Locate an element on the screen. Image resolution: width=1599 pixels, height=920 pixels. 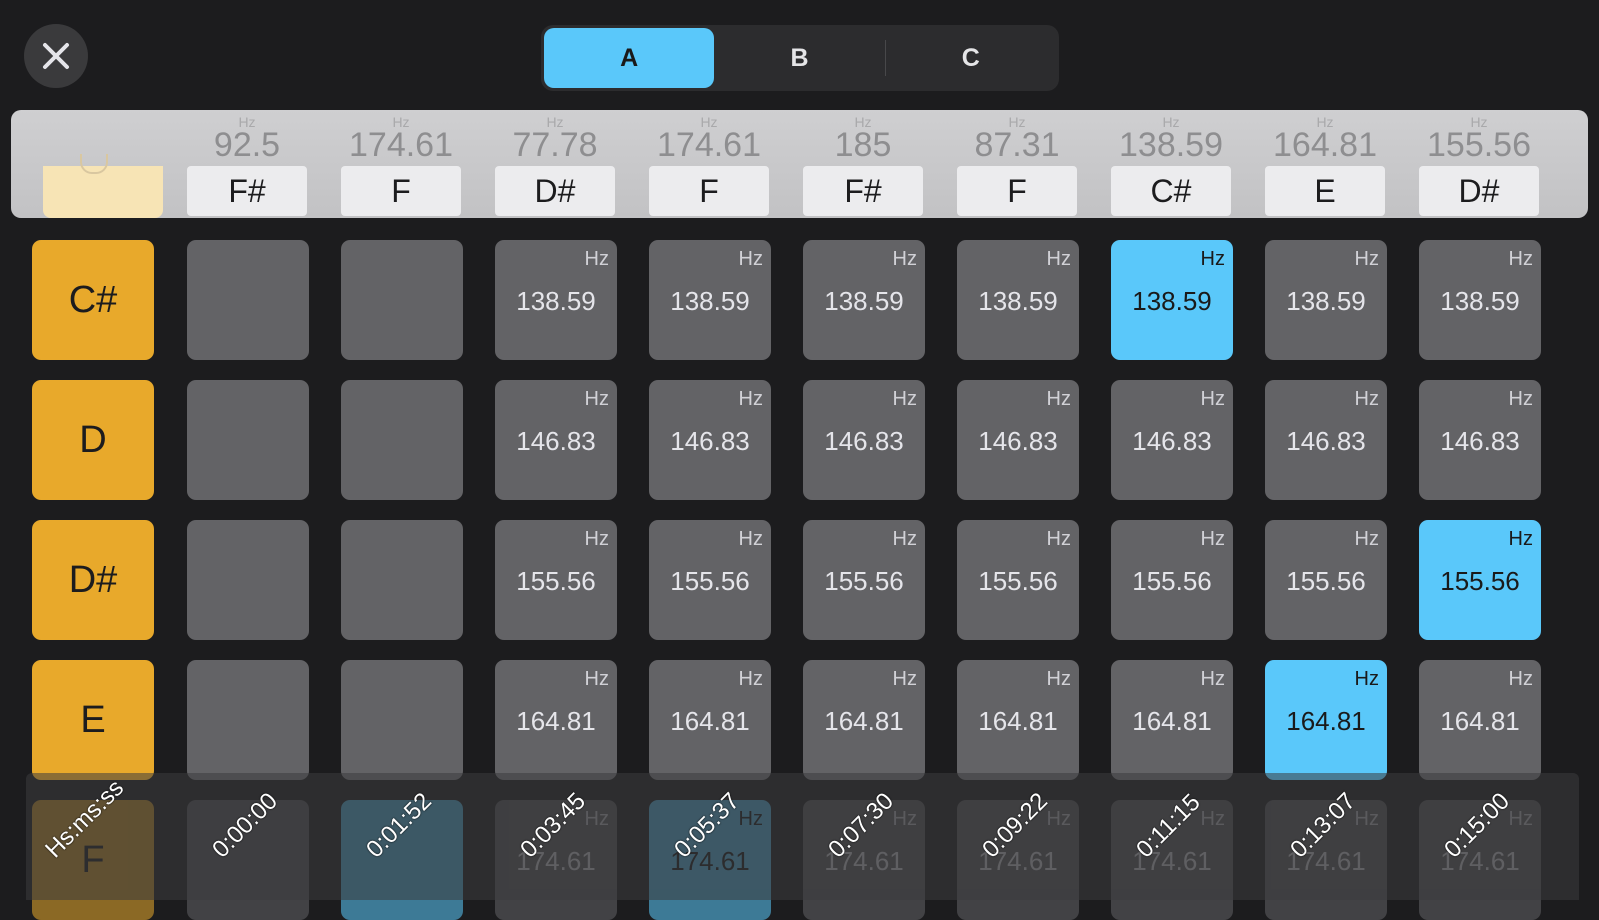
header-column-7: Hz 138.59 C# is located at coordinates (1171, 164).